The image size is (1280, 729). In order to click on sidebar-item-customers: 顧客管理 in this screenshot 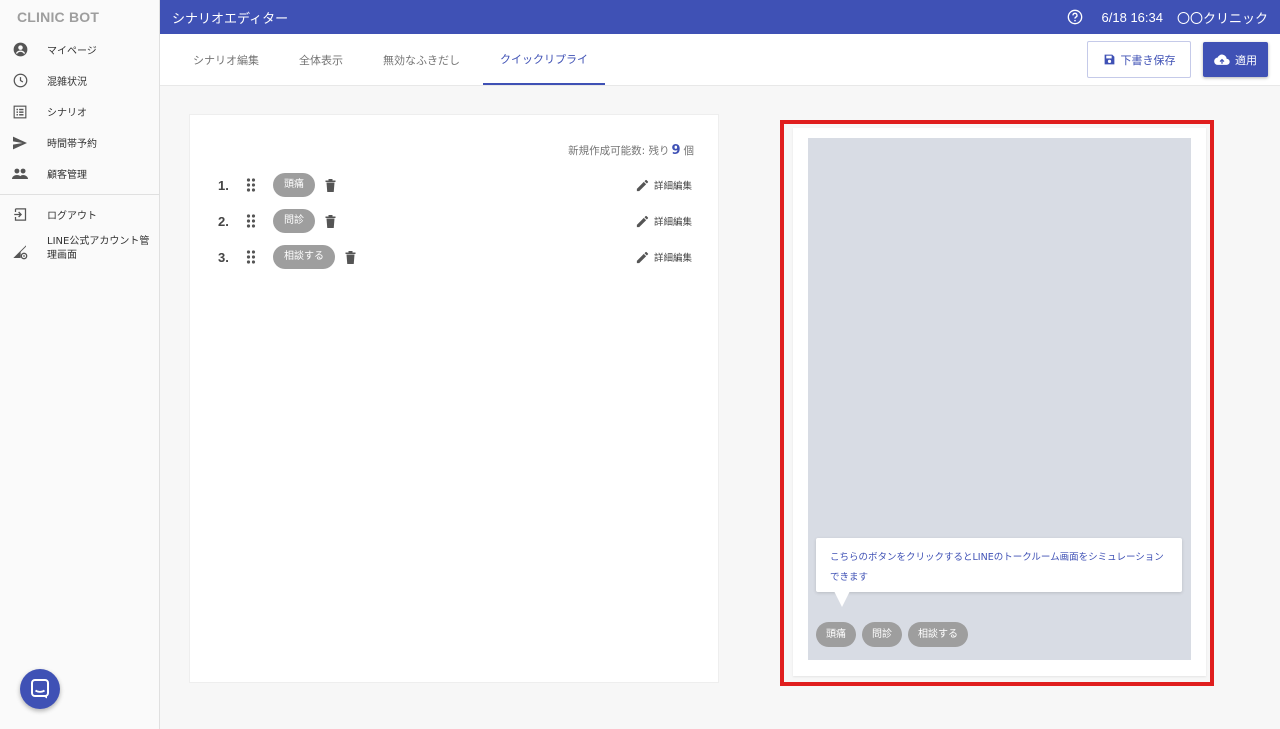, I will do `click(79, 173)`.